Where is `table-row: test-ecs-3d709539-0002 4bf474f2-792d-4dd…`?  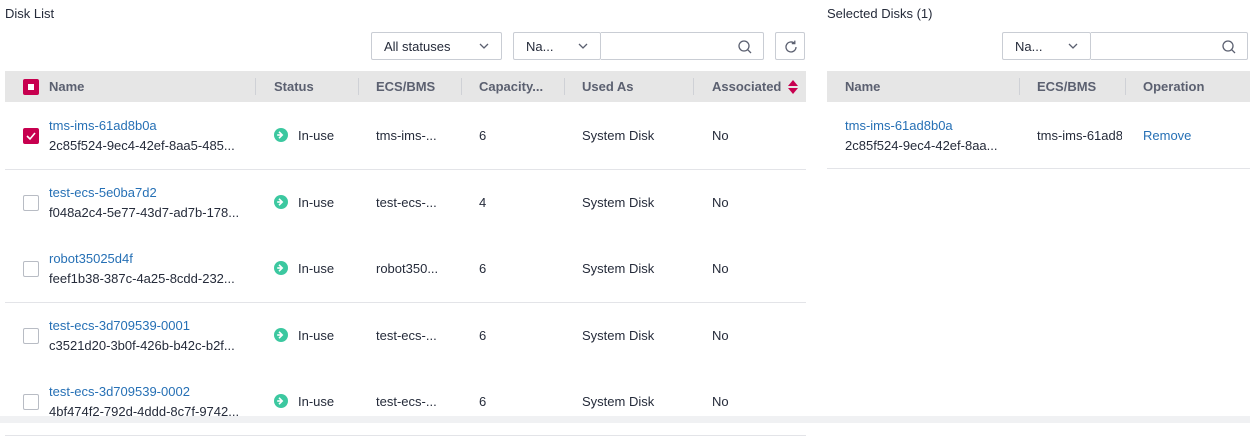 table-row: test-ecs-3d709539-0002 4bf474f2-792d-4dd… is located at coordinates (405, 402).